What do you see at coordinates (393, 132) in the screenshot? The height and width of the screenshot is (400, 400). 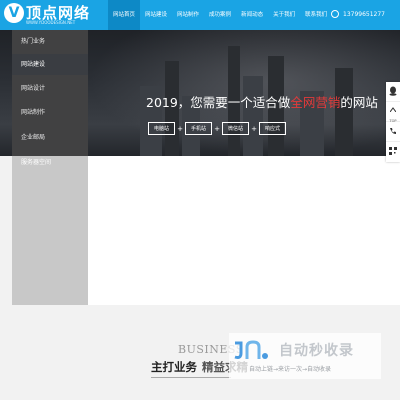 I see `phone-call-icon` at bounding box center [393, 132].